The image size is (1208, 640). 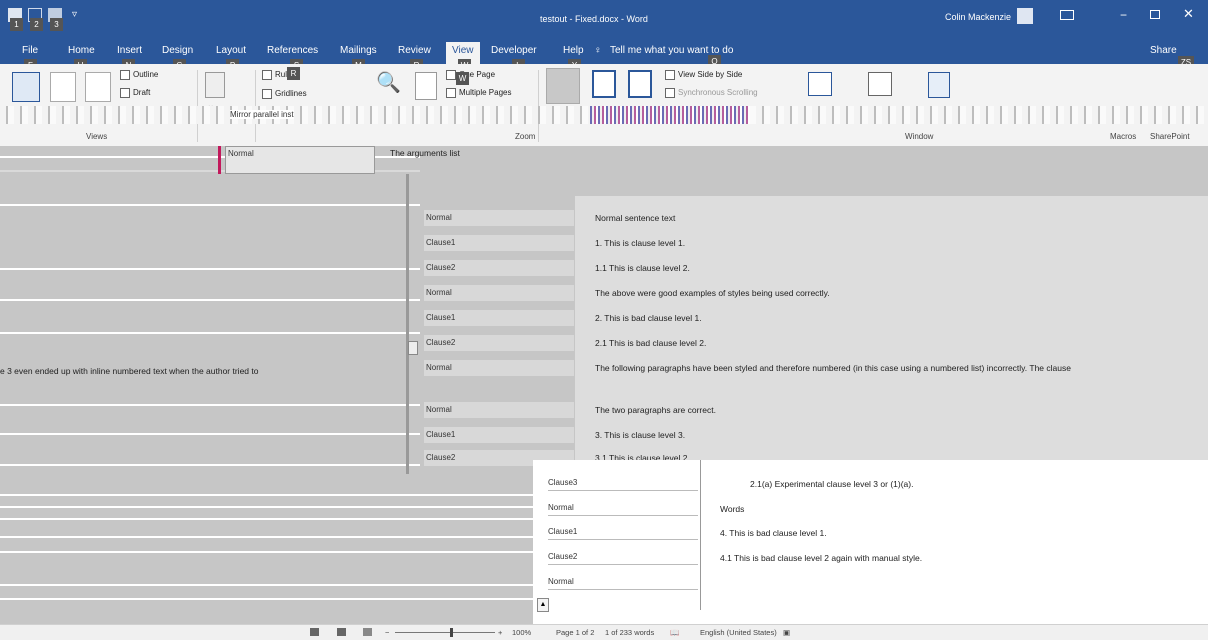 I want to click on keytip-one-page: W, so click(x=462, y=78).